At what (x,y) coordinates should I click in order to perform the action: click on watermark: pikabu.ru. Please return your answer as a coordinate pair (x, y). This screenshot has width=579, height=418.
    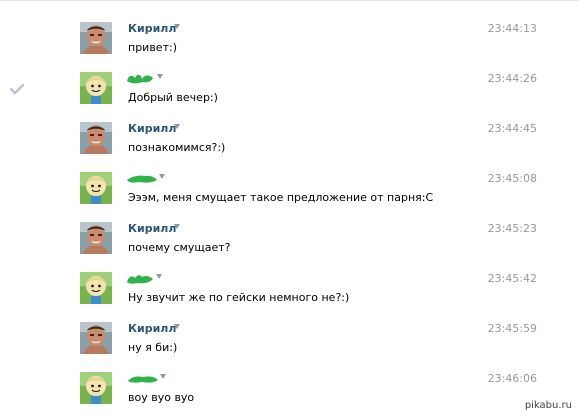
    Looking at the image, I should click on (548, 406).